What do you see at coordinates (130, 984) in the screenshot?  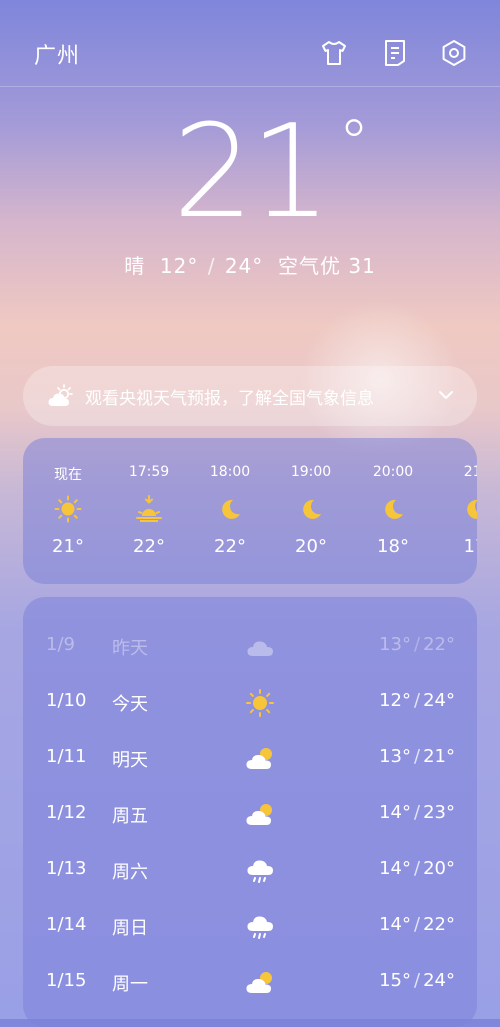 I see `day-name: 周一` at bounding box center [130, 984].